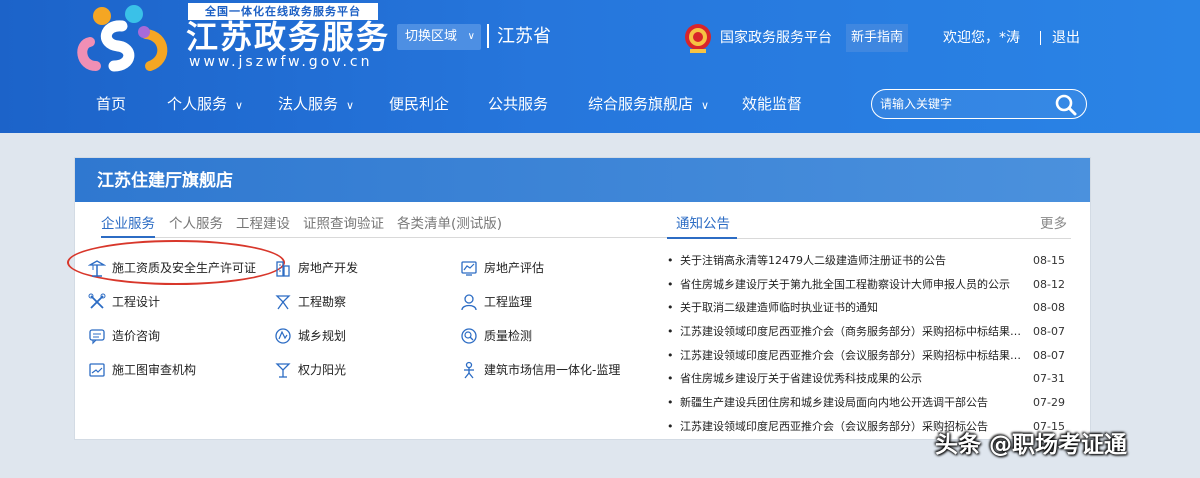 Image resolution: width=1200 pixels, height=478 pixels. What do you see at coordinates (524, 36) in the screenshot?
I see `current-region: 江苏省` at bounding box center [524, 36].